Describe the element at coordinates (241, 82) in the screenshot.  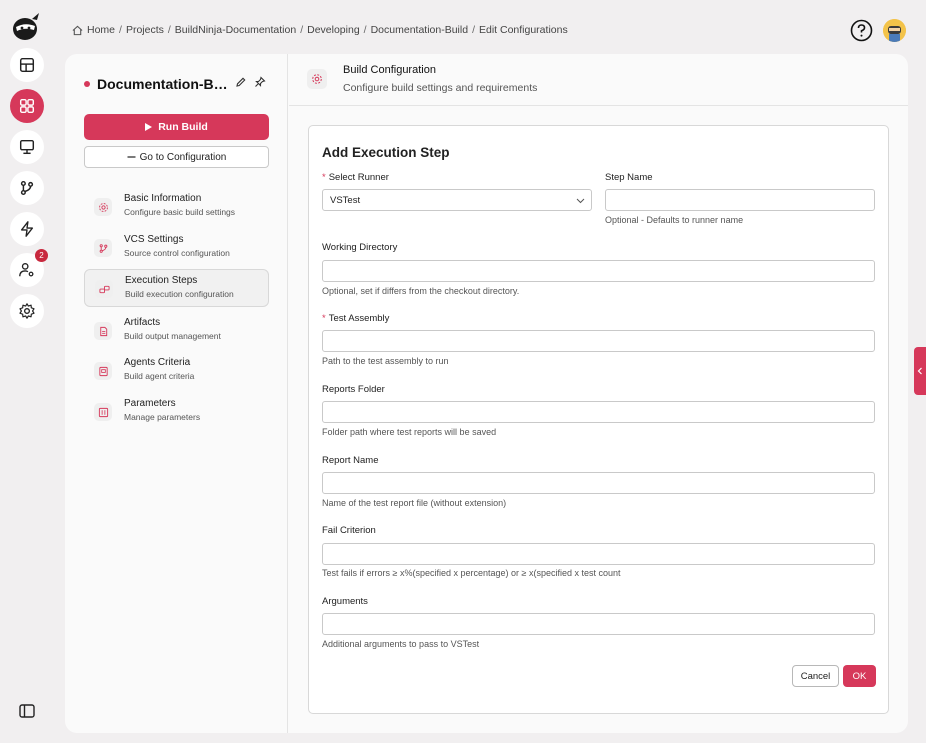
I see `pencil-icon` at that location.